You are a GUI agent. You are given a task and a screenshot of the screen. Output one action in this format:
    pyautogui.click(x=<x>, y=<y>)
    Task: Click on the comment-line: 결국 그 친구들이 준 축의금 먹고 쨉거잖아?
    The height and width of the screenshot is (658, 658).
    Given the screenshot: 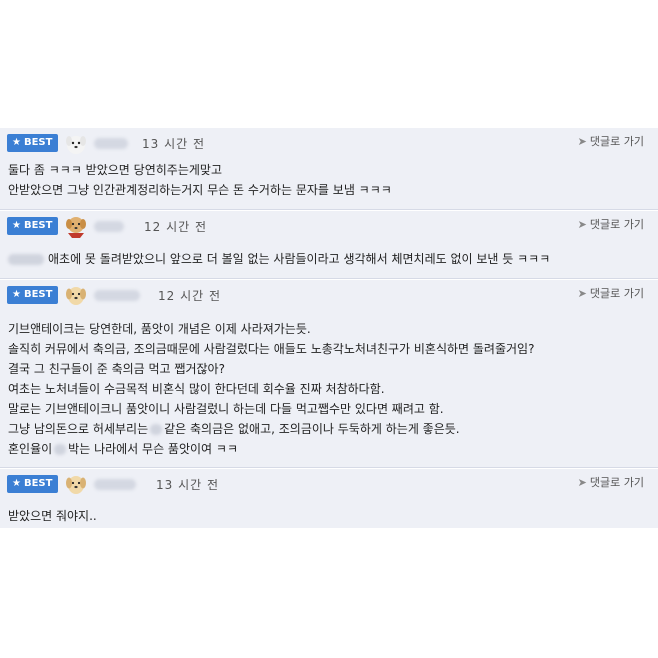 What is the action you would take?
    pyautogui.click(x=116, y=369)
    